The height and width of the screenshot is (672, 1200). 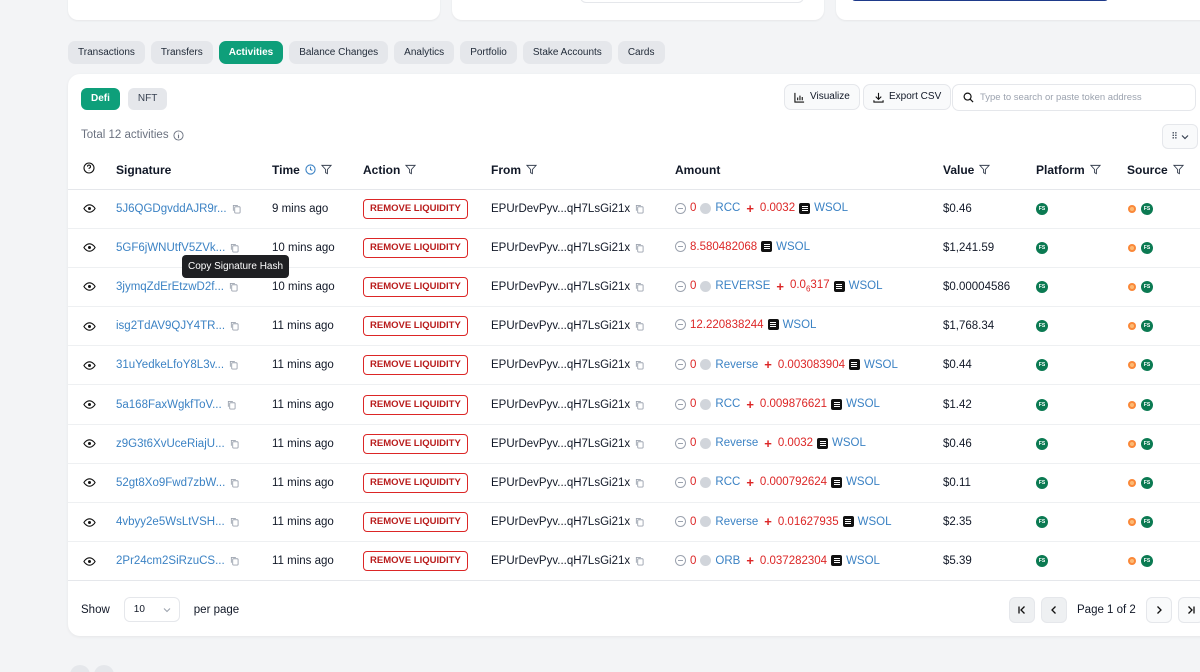 I want to click on subtab-defi: Defi, so click(x=100, y=99).